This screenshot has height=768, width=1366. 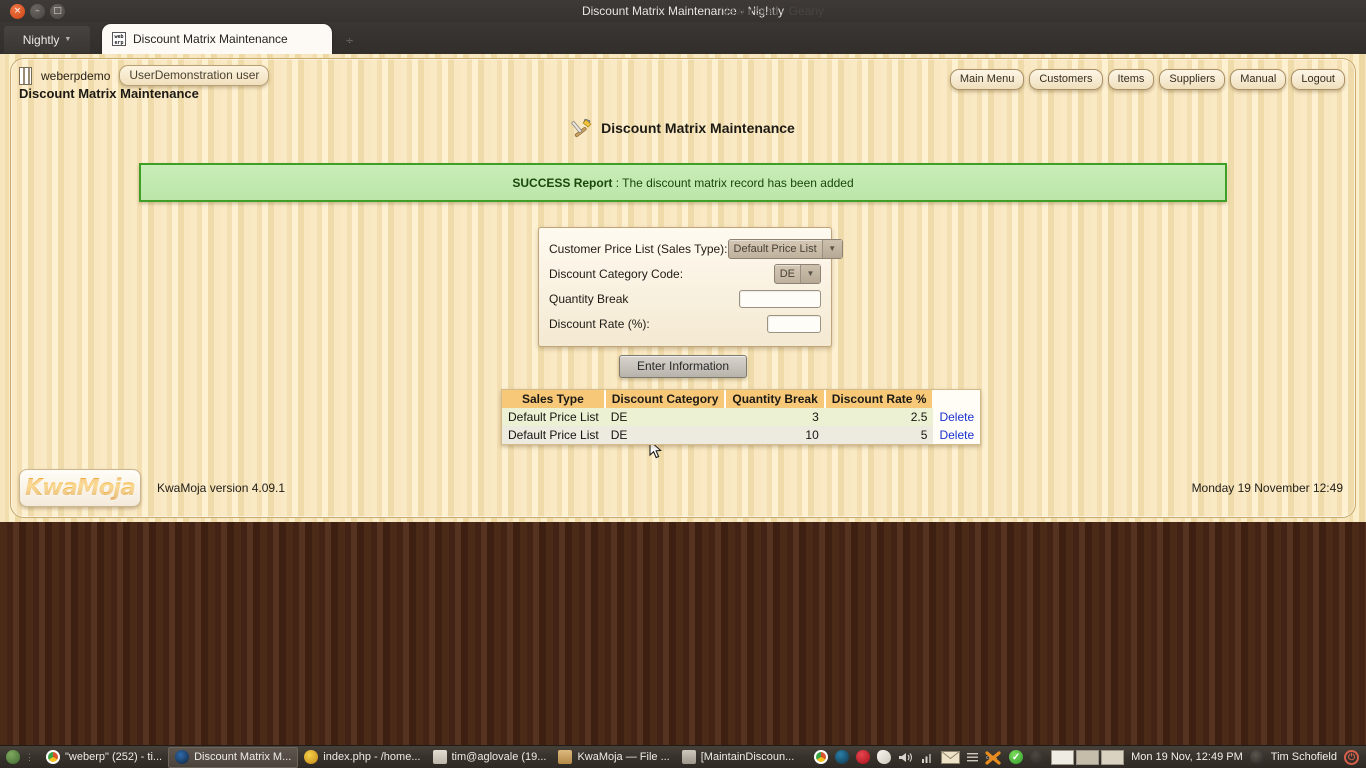 What do you see at coordinates (973, 757) in the screenshot?
I see `menu-icon` at bounding box center [973, 757].